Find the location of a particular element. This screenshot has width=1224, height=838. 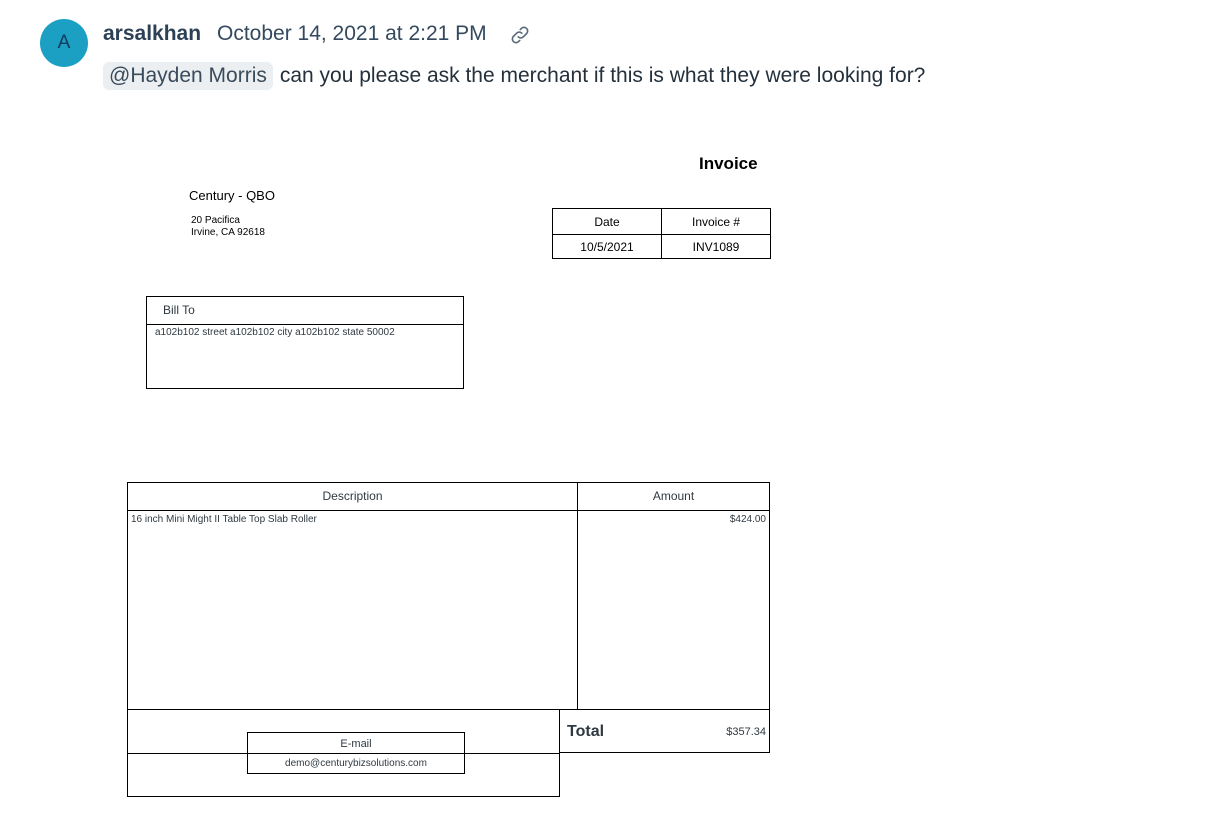

avatar: A is located at coordinates (64, 43).